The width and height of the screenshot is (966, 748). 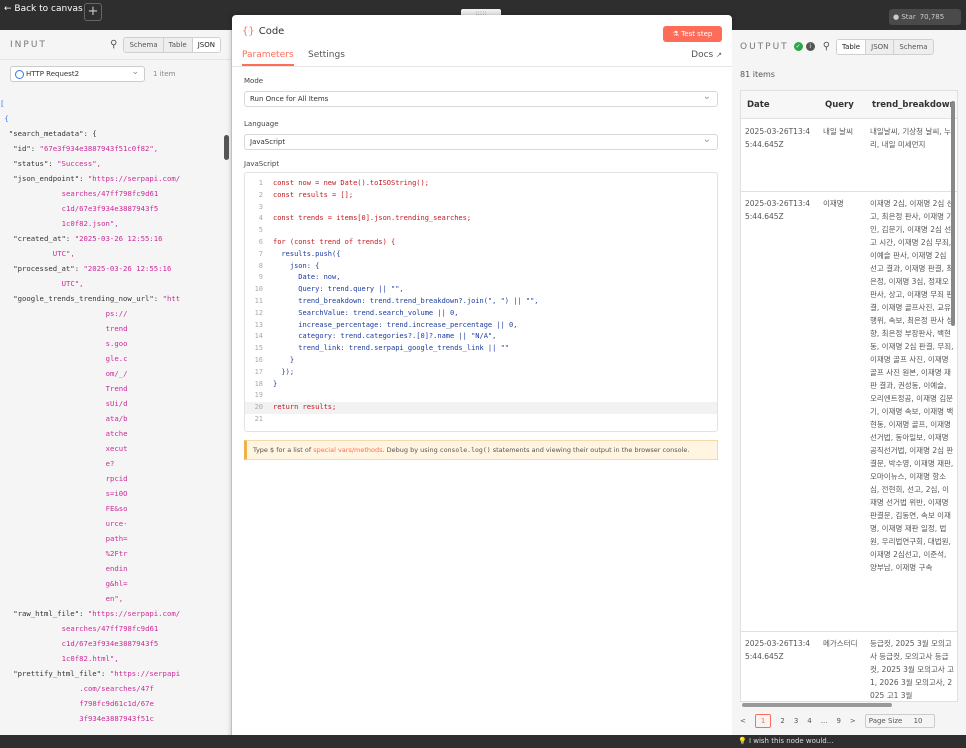 I want to click on line-number: 5, so click(x=260, y=230).